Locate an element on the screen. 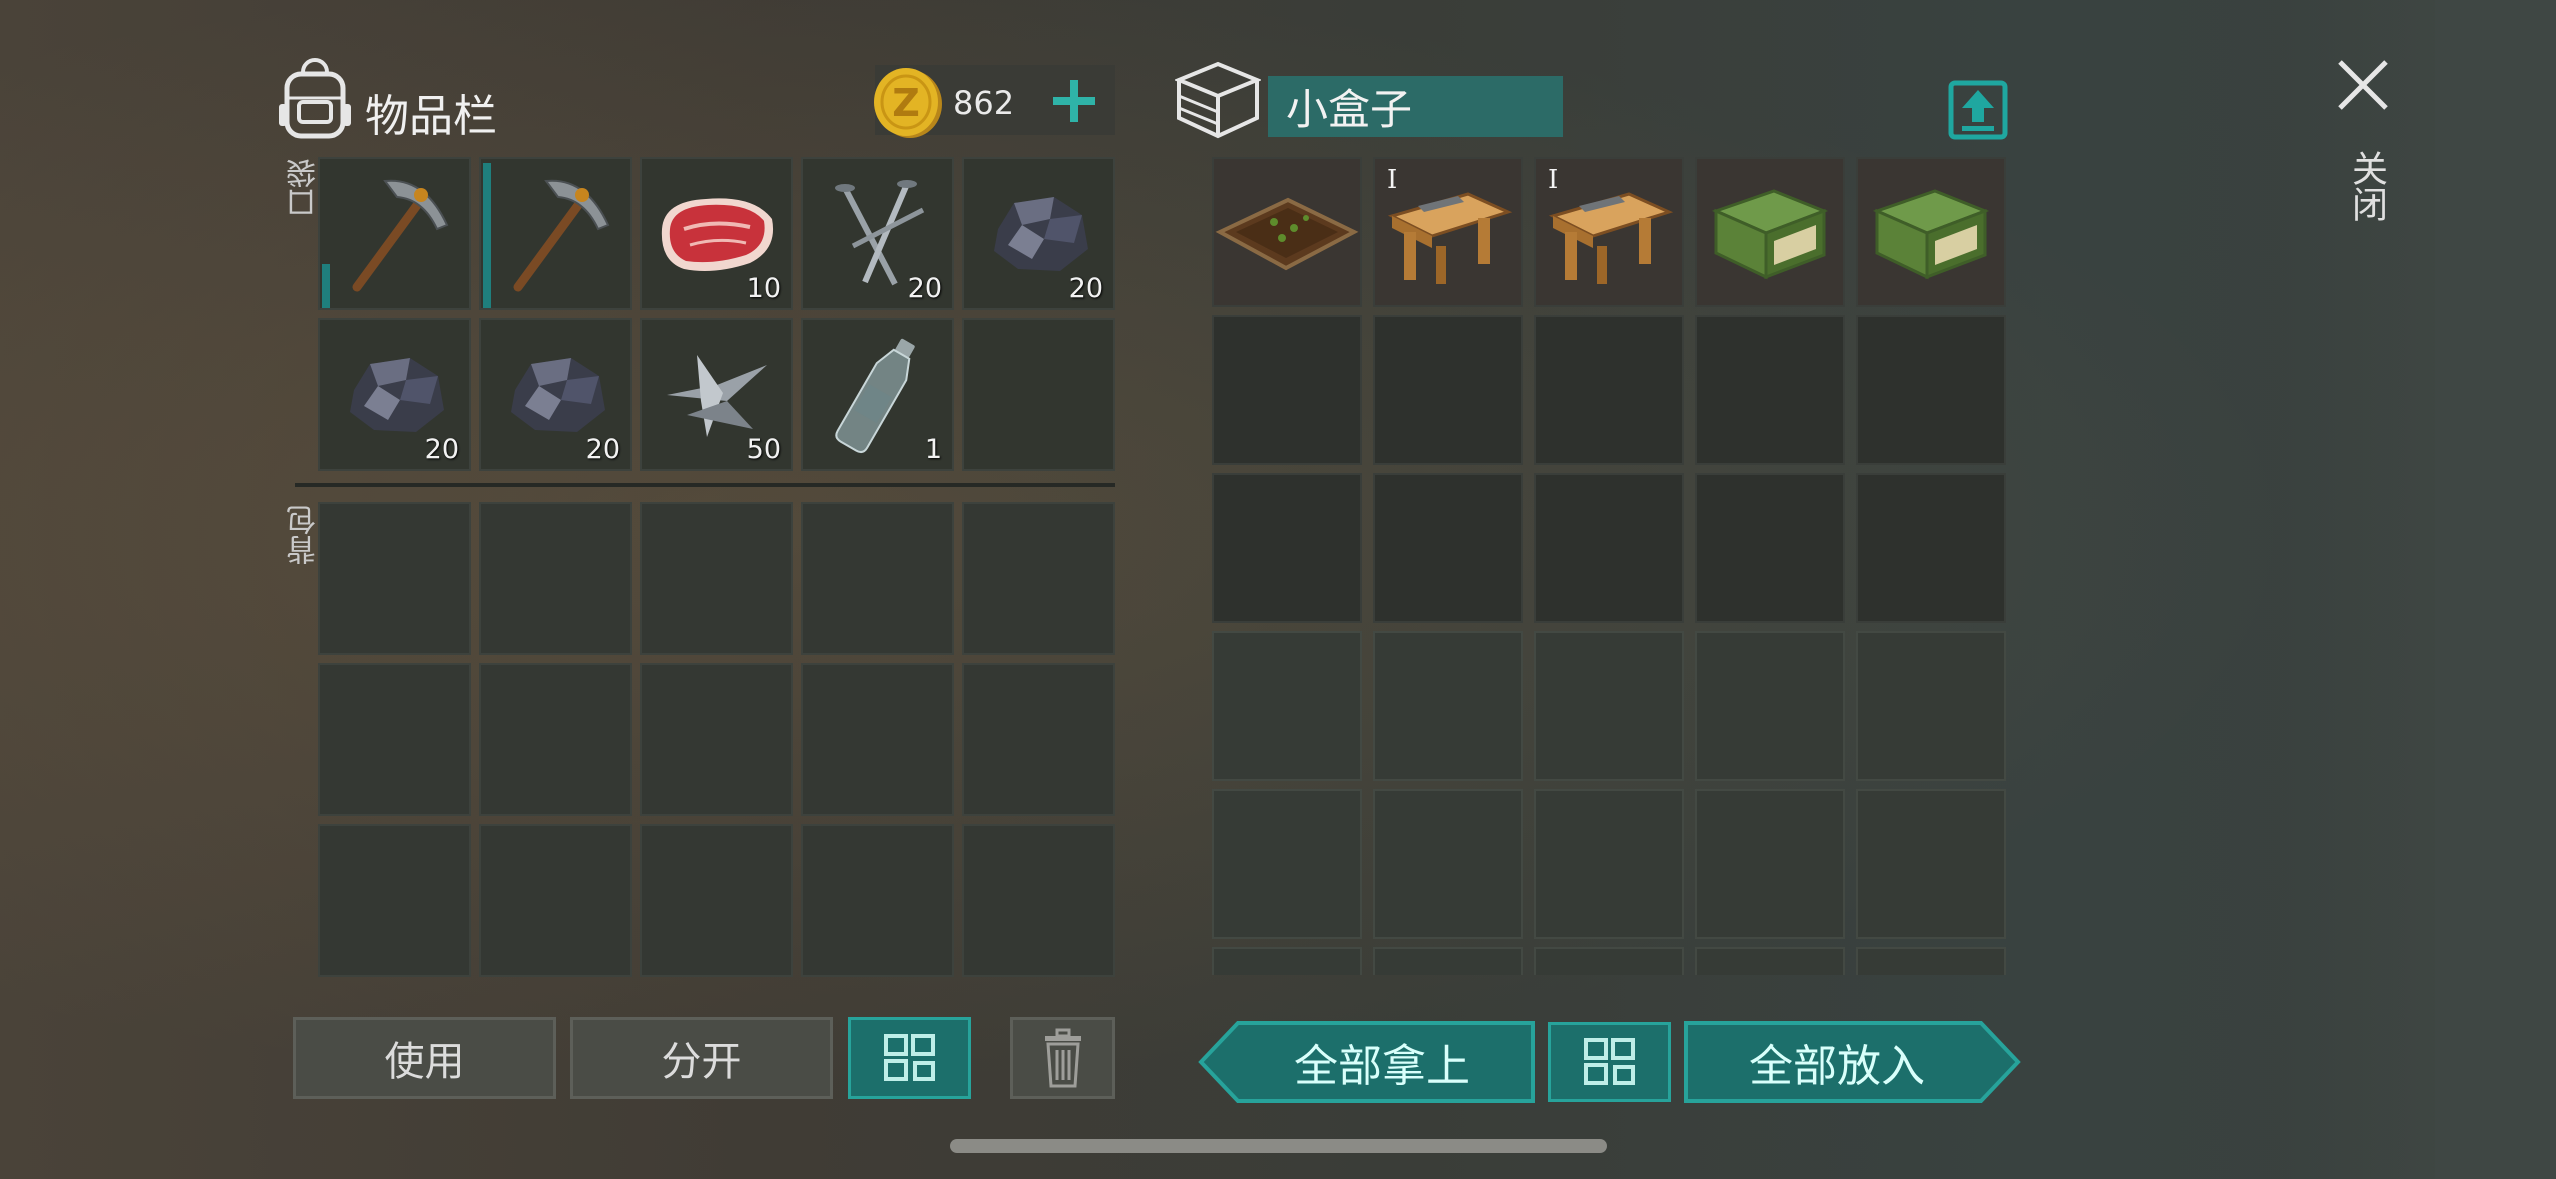 This screenshot has width=2556, height=1179. pocket-slot-empty is located at coordinates (1038, 394).